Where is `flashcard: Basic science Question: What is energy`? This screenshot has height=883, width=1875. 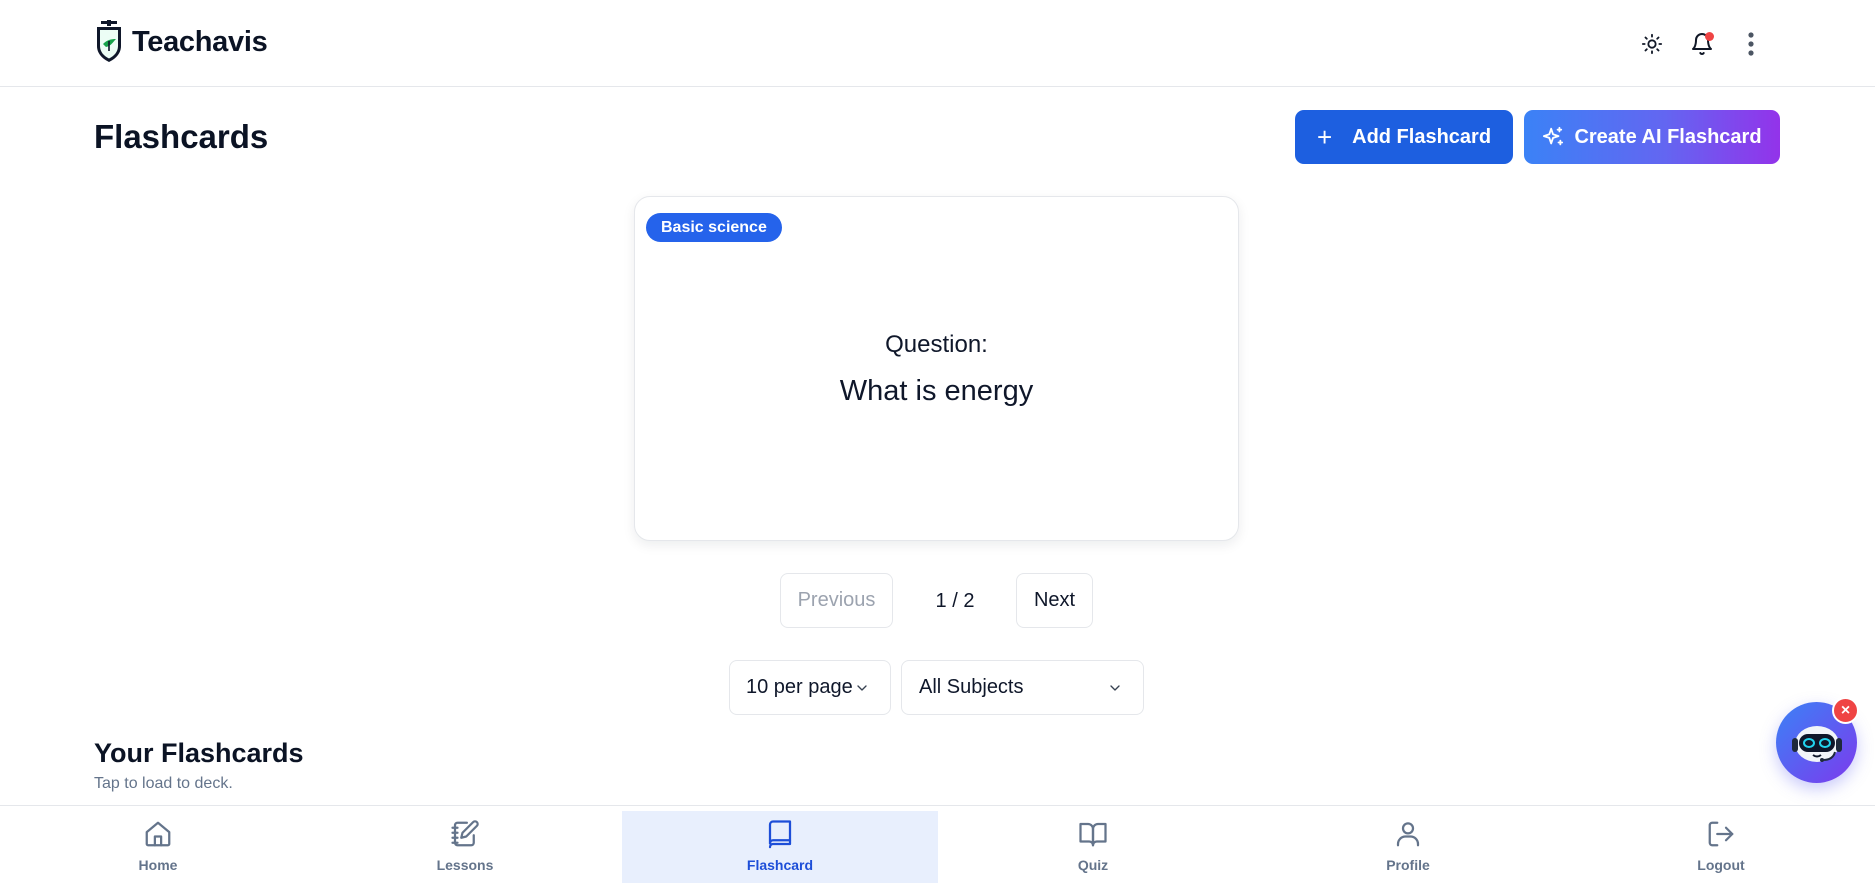
flashcard: Basic science Question: What is energy is located at coordinates (936, 368).